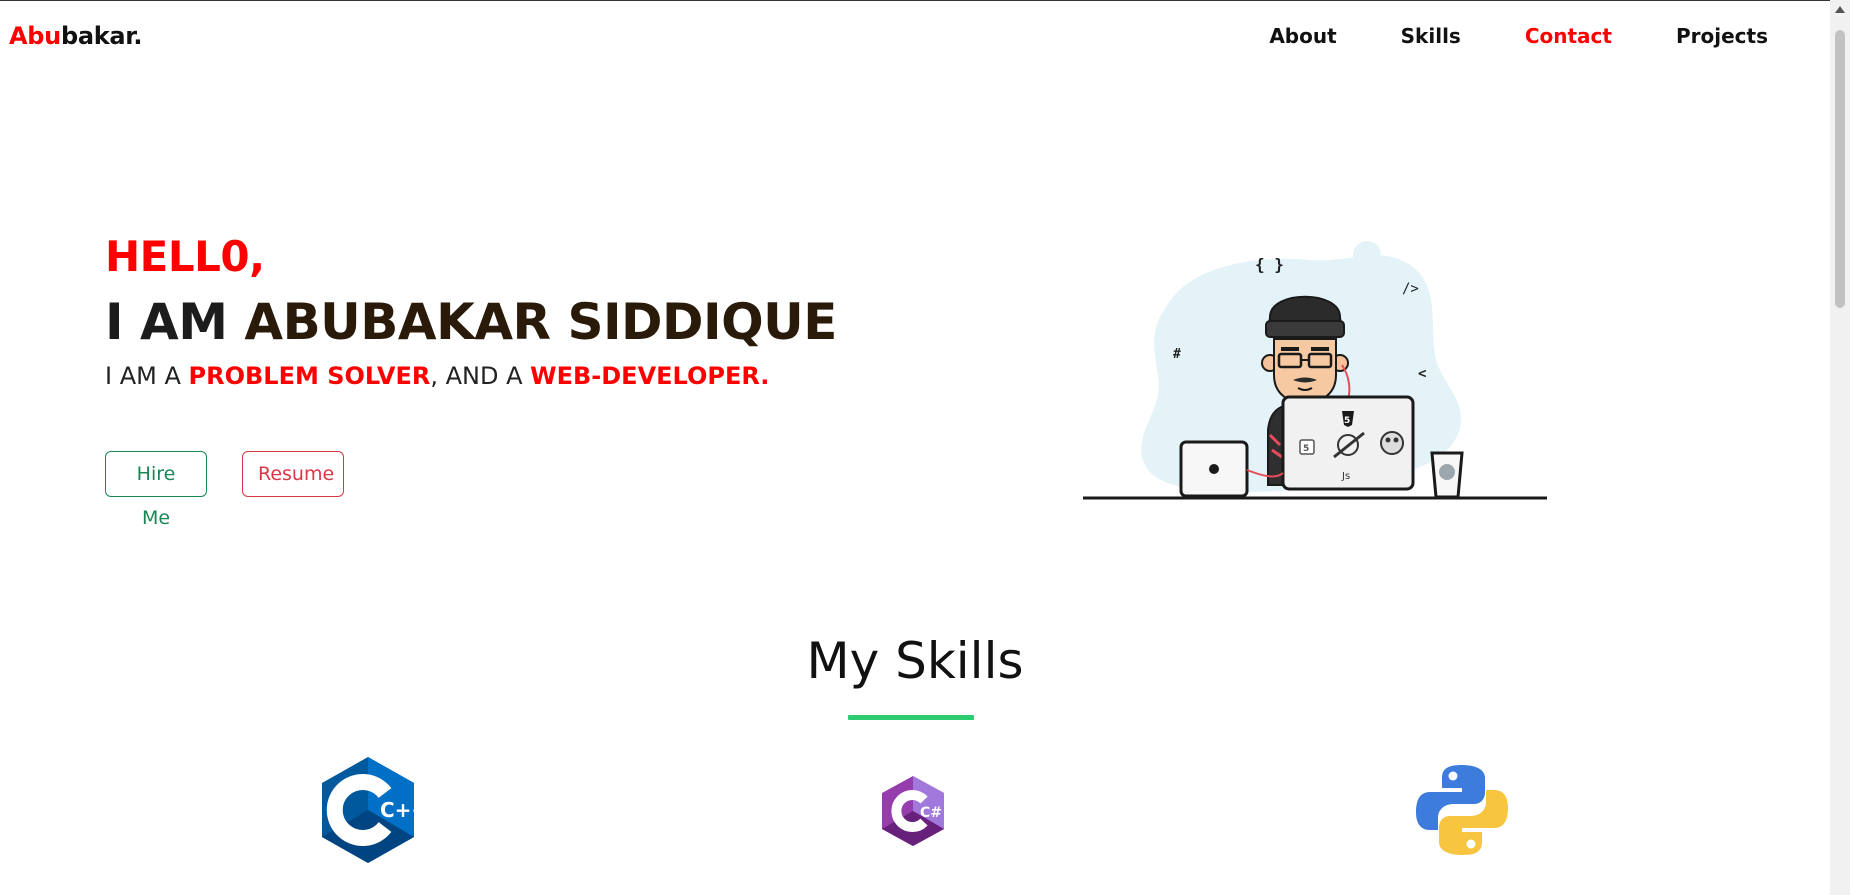 Image resolution: width=1850 pixels, height=895 pixels. What do you see at coordinates (1347, 421) in the screenshot?
I see `illus-html5-badge: 5` at bounding box center [1347, 421].